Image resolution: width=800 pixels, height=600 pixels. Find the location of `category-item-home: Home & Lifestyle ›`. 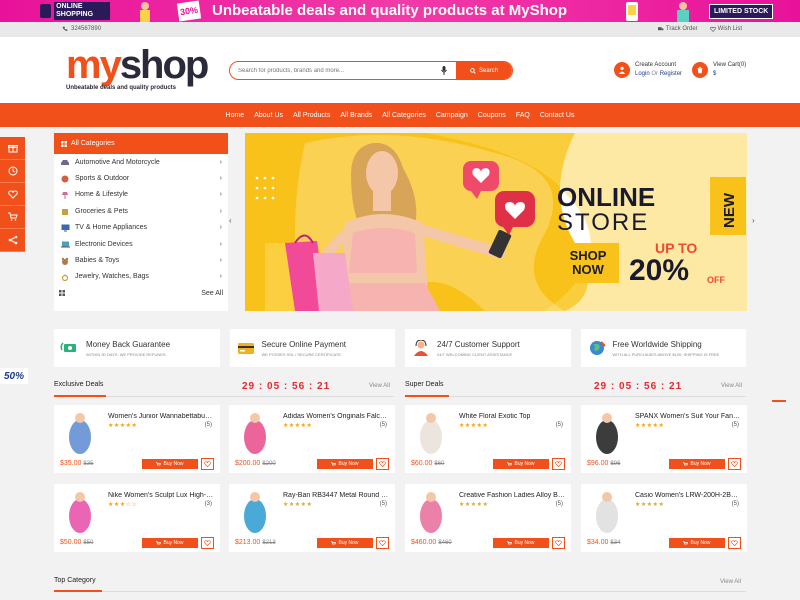

category-item-home: Home & Lifestyle › is located at coordinates (141, 195).